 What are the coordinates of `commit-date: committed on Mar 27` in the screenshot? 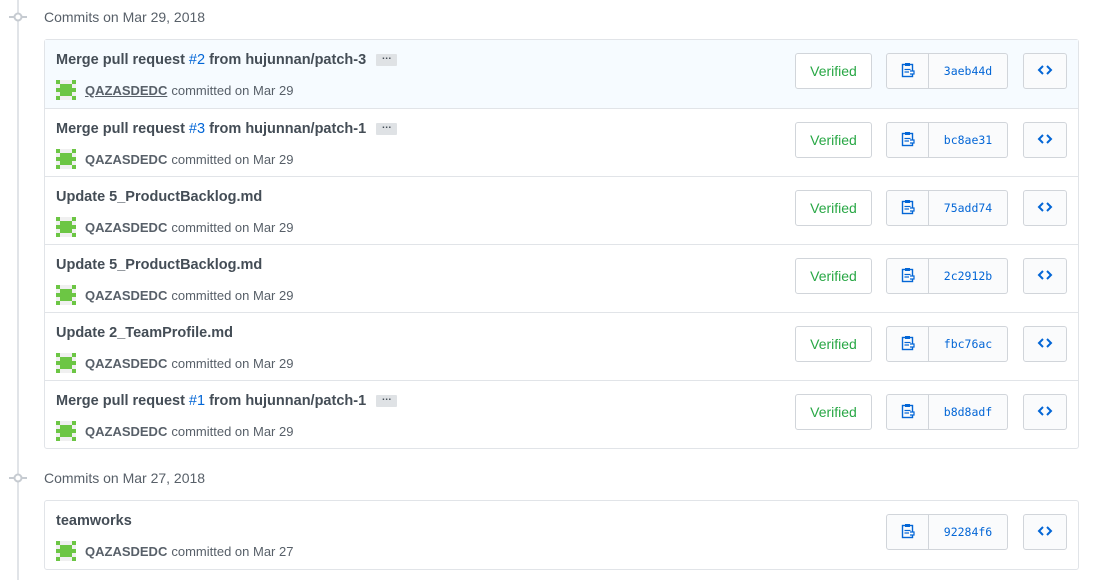 It's located at (232, 551).